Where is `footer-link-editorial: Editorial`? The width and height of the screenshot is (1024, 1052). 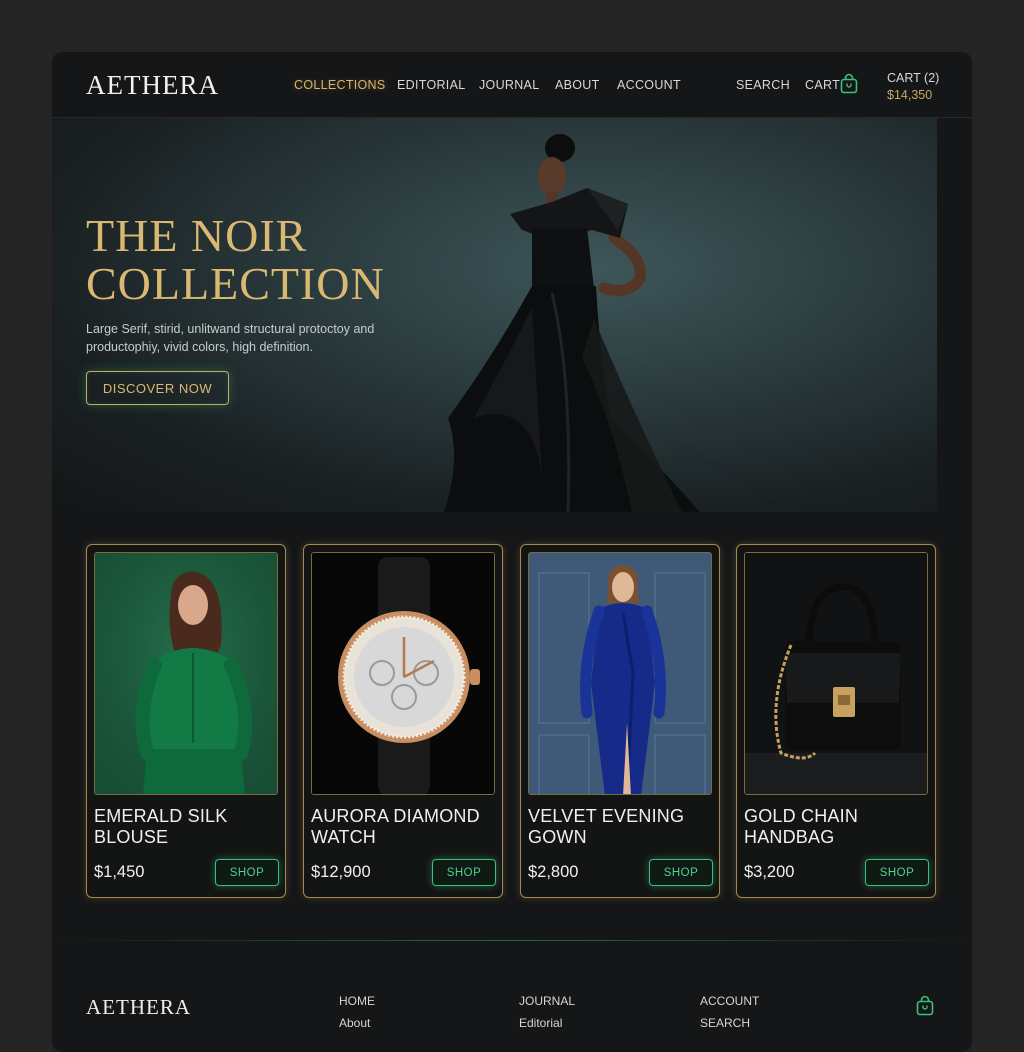
footer-link-editorial: Editorial is located at coordinates (540, 1023).